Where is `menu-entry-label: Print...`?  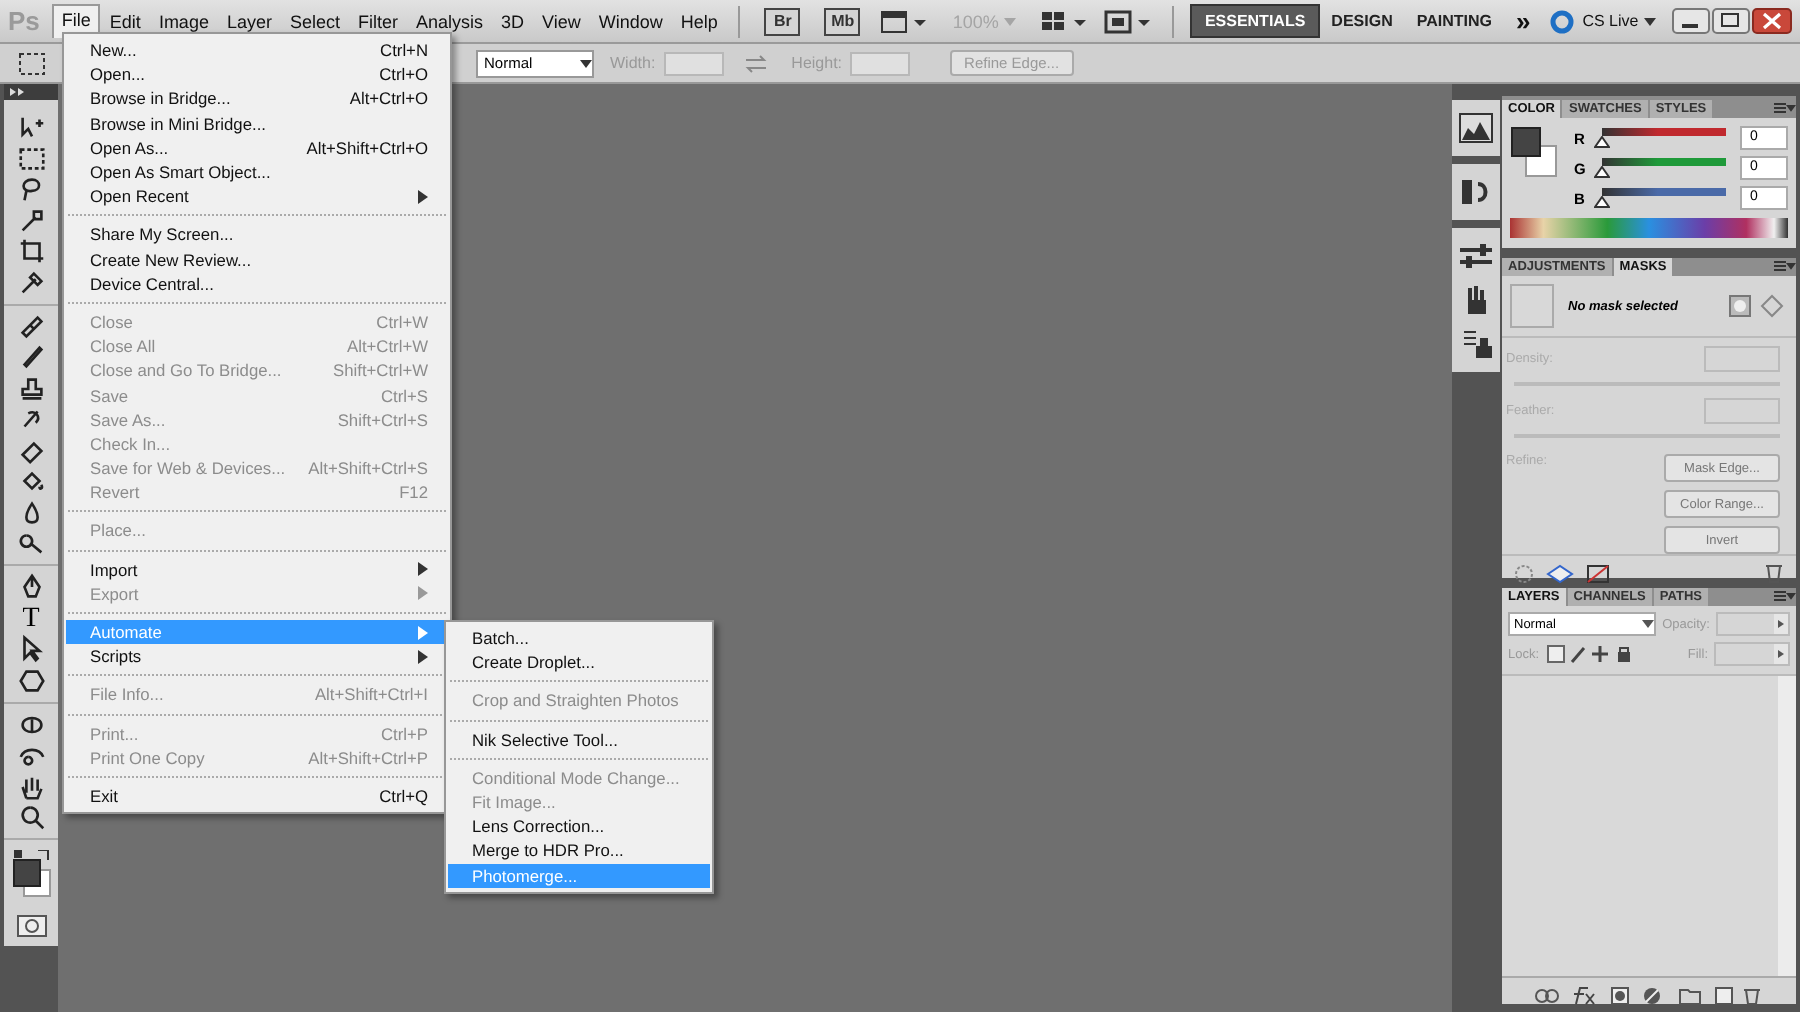 menu-entry-label: Print... is located at coordinates (114, 733).